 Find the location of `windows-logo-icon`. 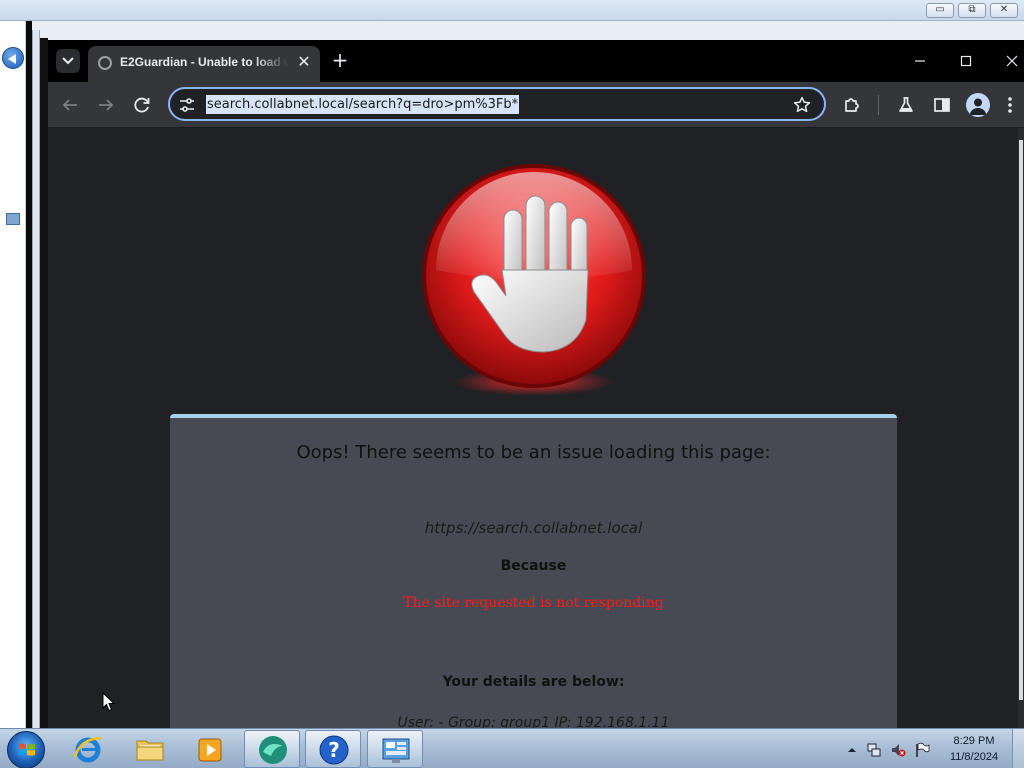

windows-logo-icon is located at coordinates (27, 749).